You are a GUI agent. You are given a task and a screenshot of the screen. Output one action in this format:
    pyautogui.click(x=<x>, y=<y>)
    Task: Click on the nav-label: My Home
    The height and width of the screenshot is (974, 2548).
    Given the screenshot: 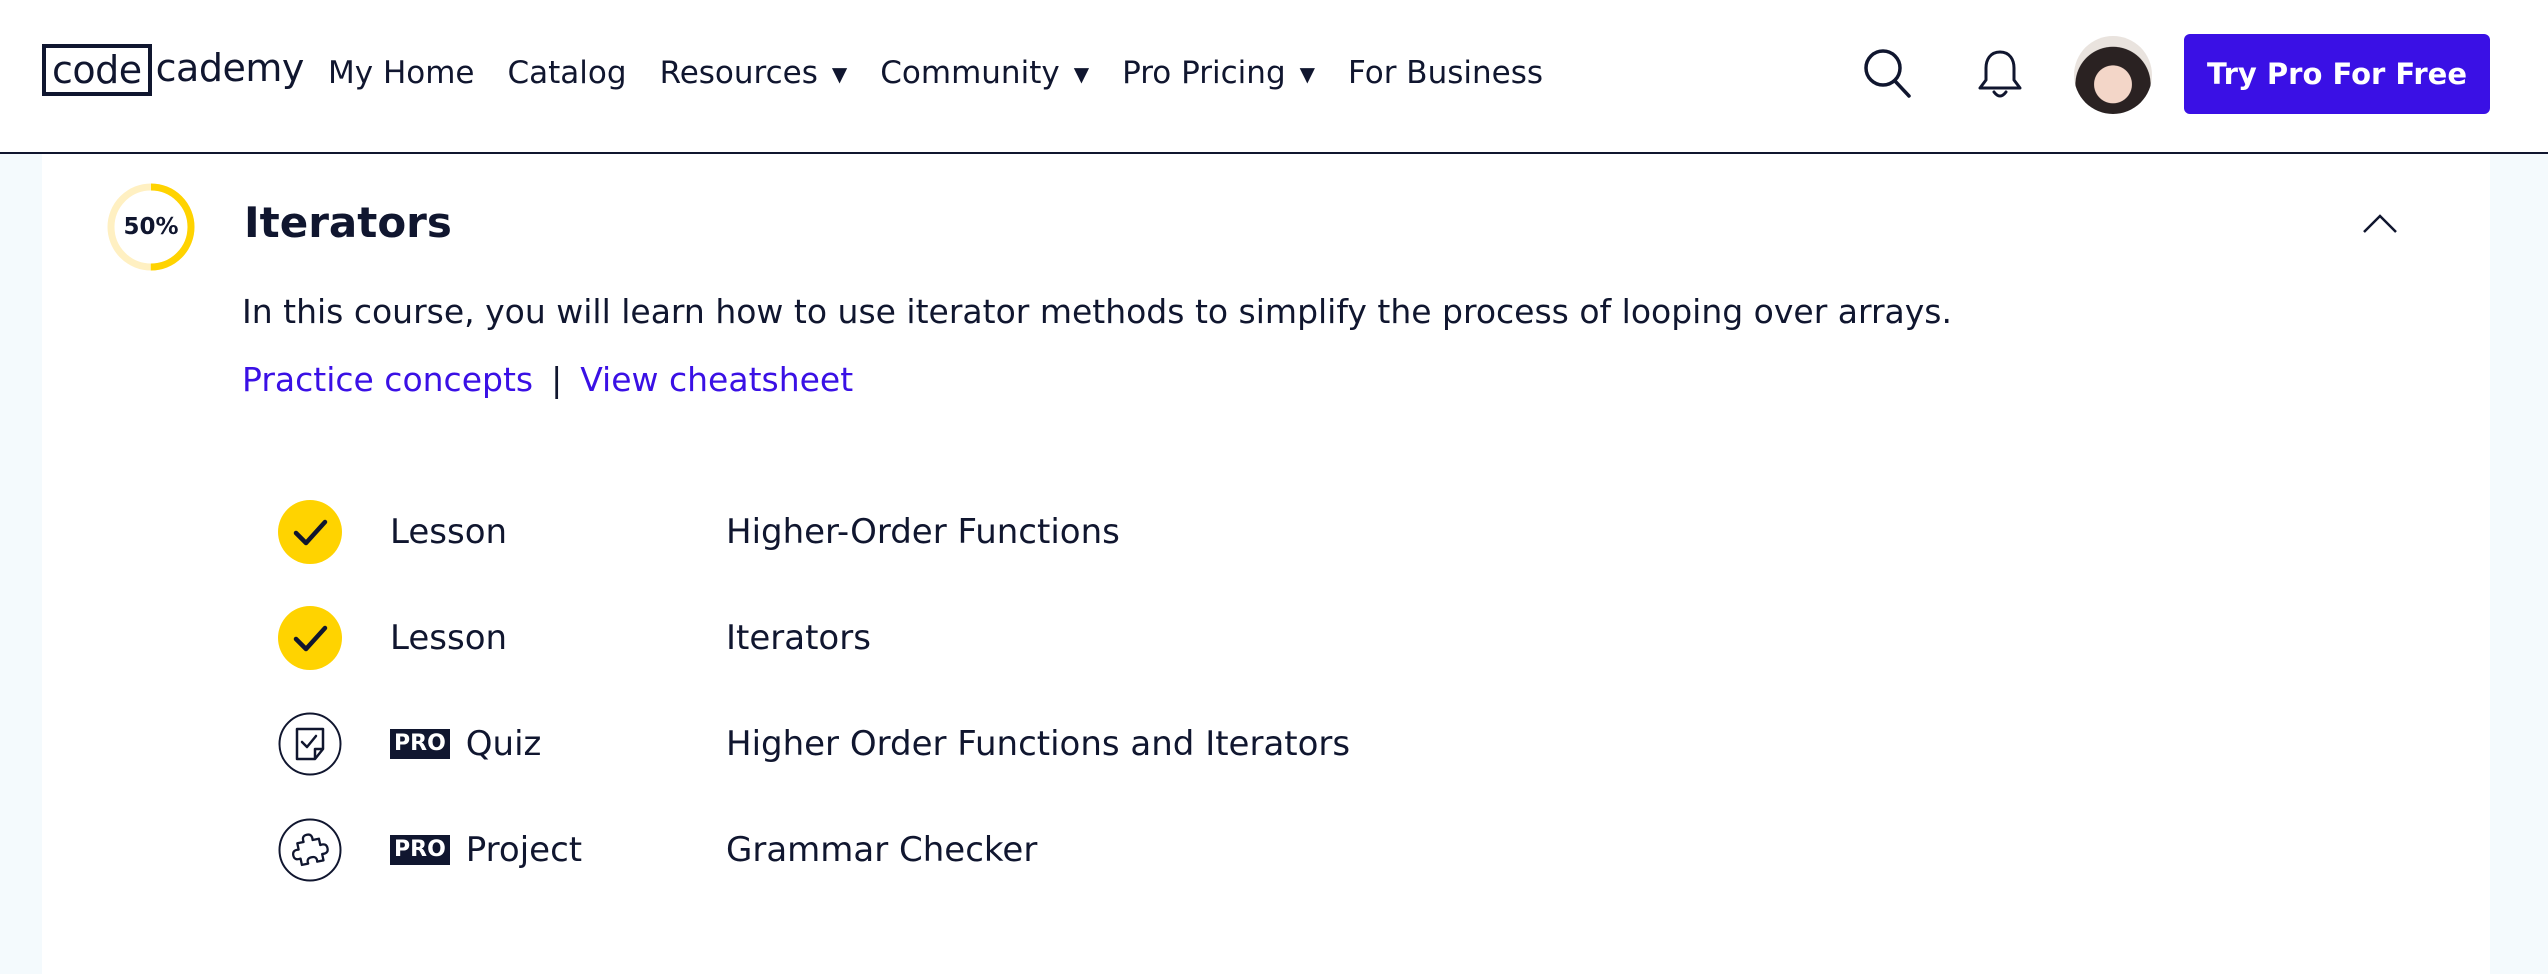 What is the action you would take?
    pyautogui.click(x=401, y=73)
    